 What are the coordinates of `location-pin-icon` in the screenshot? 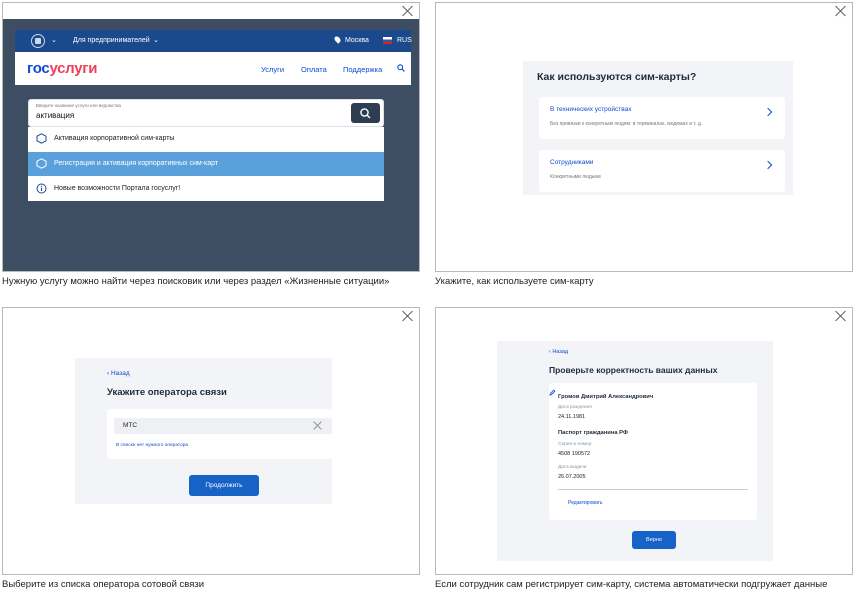 It's located at (337, 39).